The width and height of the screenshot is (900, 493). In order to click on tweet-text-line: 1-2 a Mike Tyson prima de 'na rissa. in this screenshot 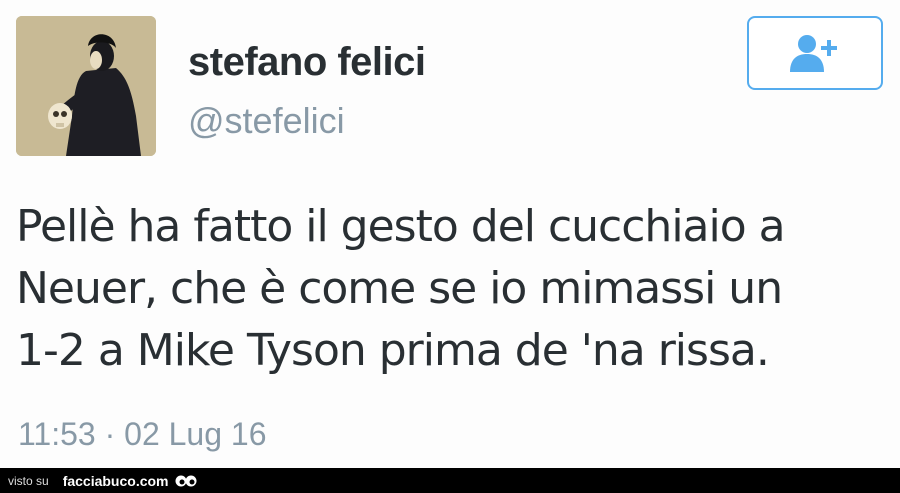, I will do `click(393, 350)`.